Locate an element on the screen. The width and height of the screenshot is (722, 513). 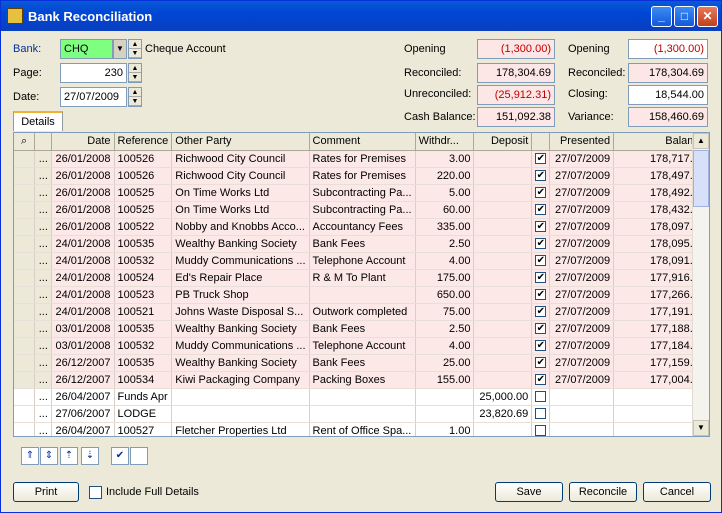
move-down-icon: ⇡ is located at coordinates (69, 456).